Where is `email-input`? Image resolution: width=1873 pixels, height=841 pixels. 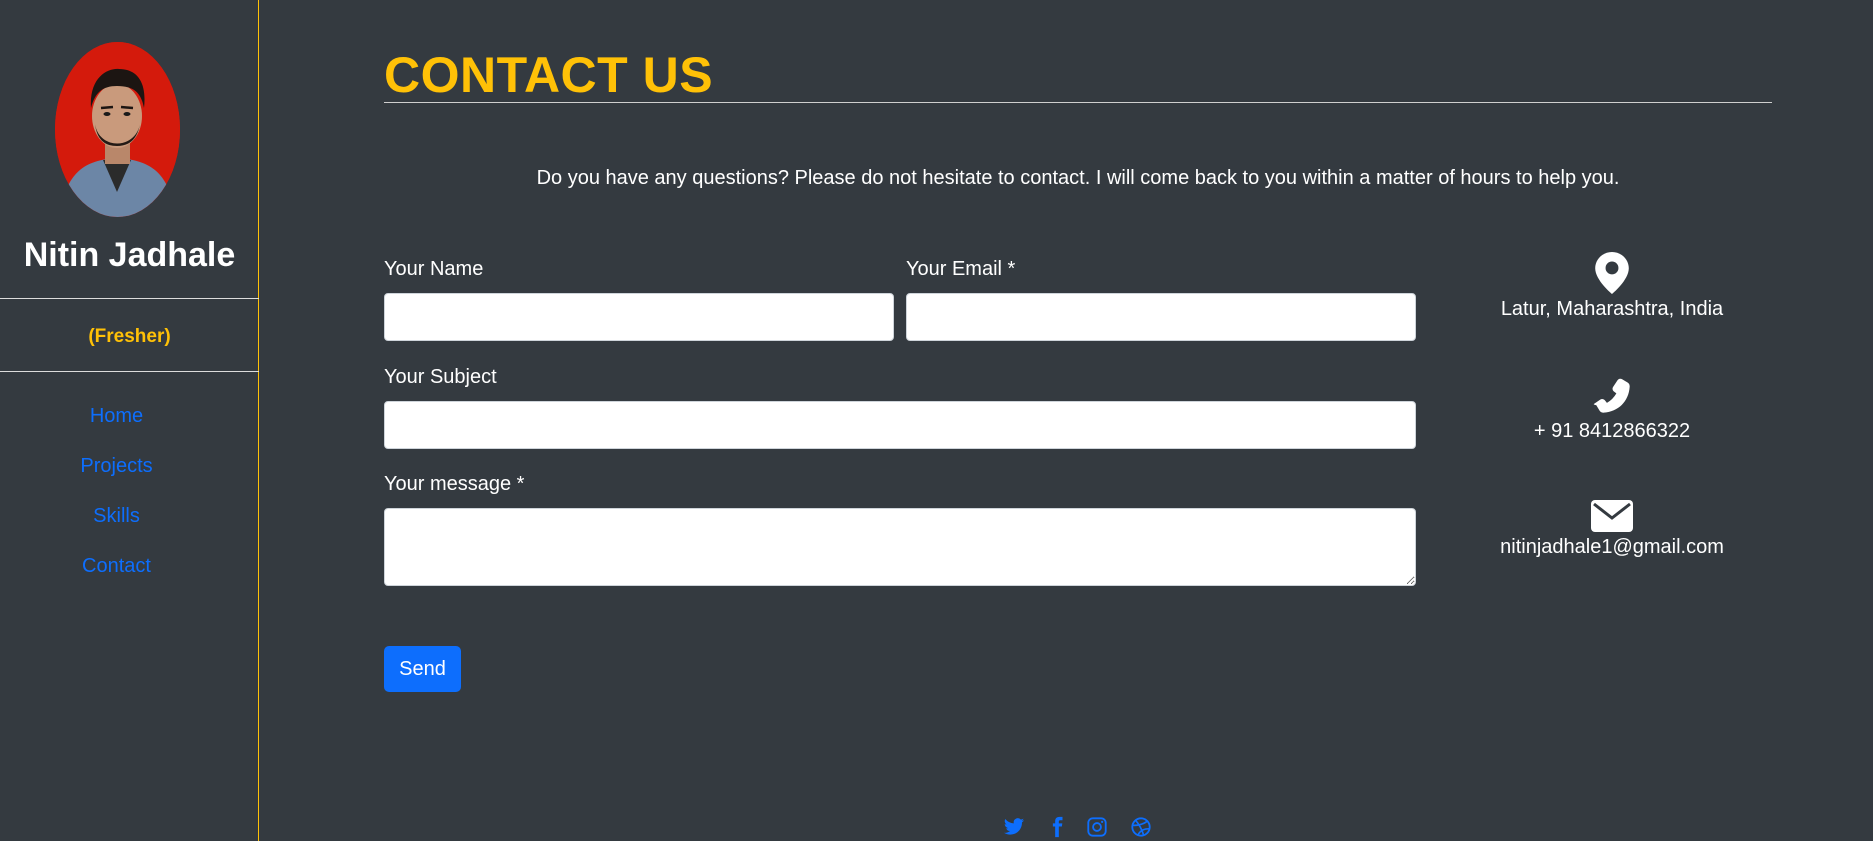 email-input is located at coordinates (1161, 317).